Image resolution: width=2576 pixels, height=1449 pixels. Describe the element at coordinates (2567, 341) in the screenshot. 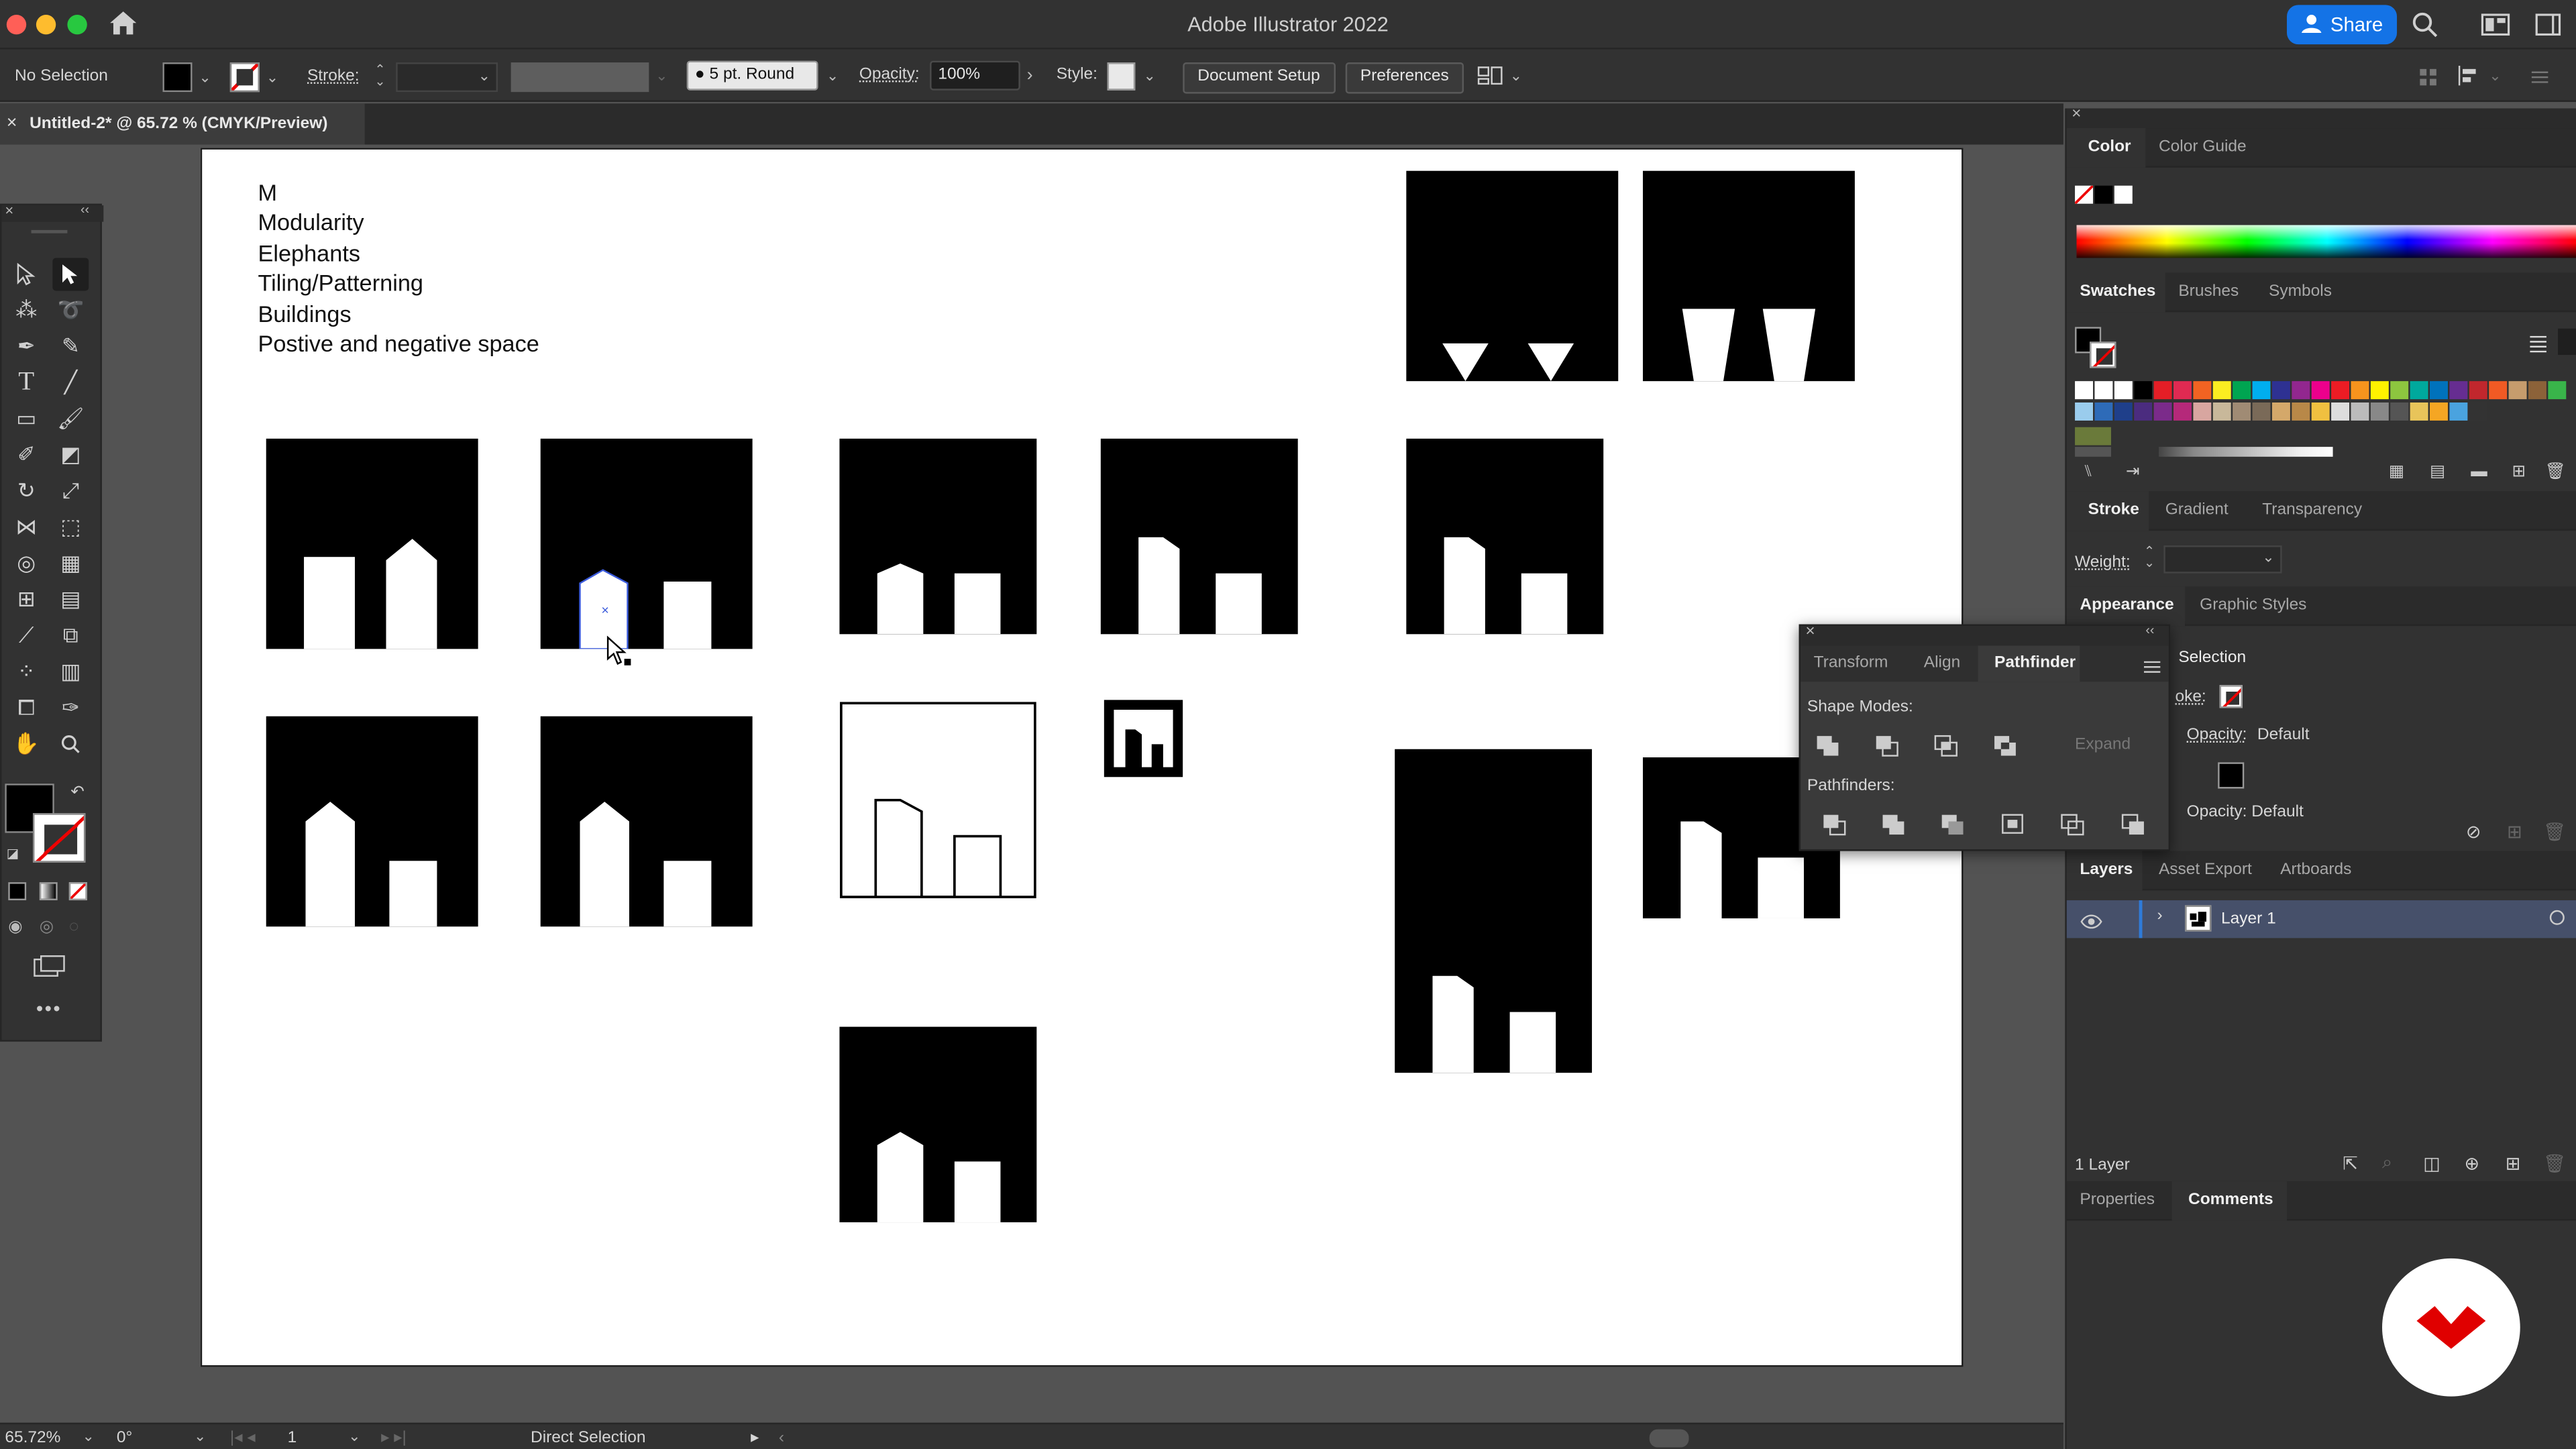

I see `grid-view-icon` at that location.